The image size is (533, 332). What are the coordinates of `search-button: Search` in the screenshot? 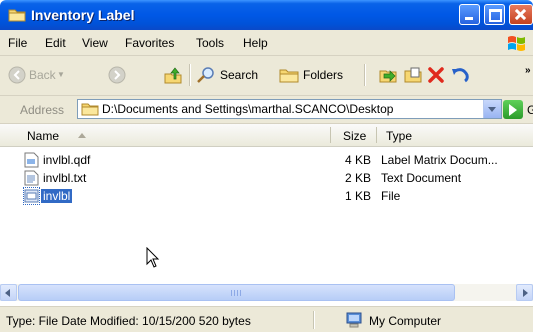 It's located at (236, 75).